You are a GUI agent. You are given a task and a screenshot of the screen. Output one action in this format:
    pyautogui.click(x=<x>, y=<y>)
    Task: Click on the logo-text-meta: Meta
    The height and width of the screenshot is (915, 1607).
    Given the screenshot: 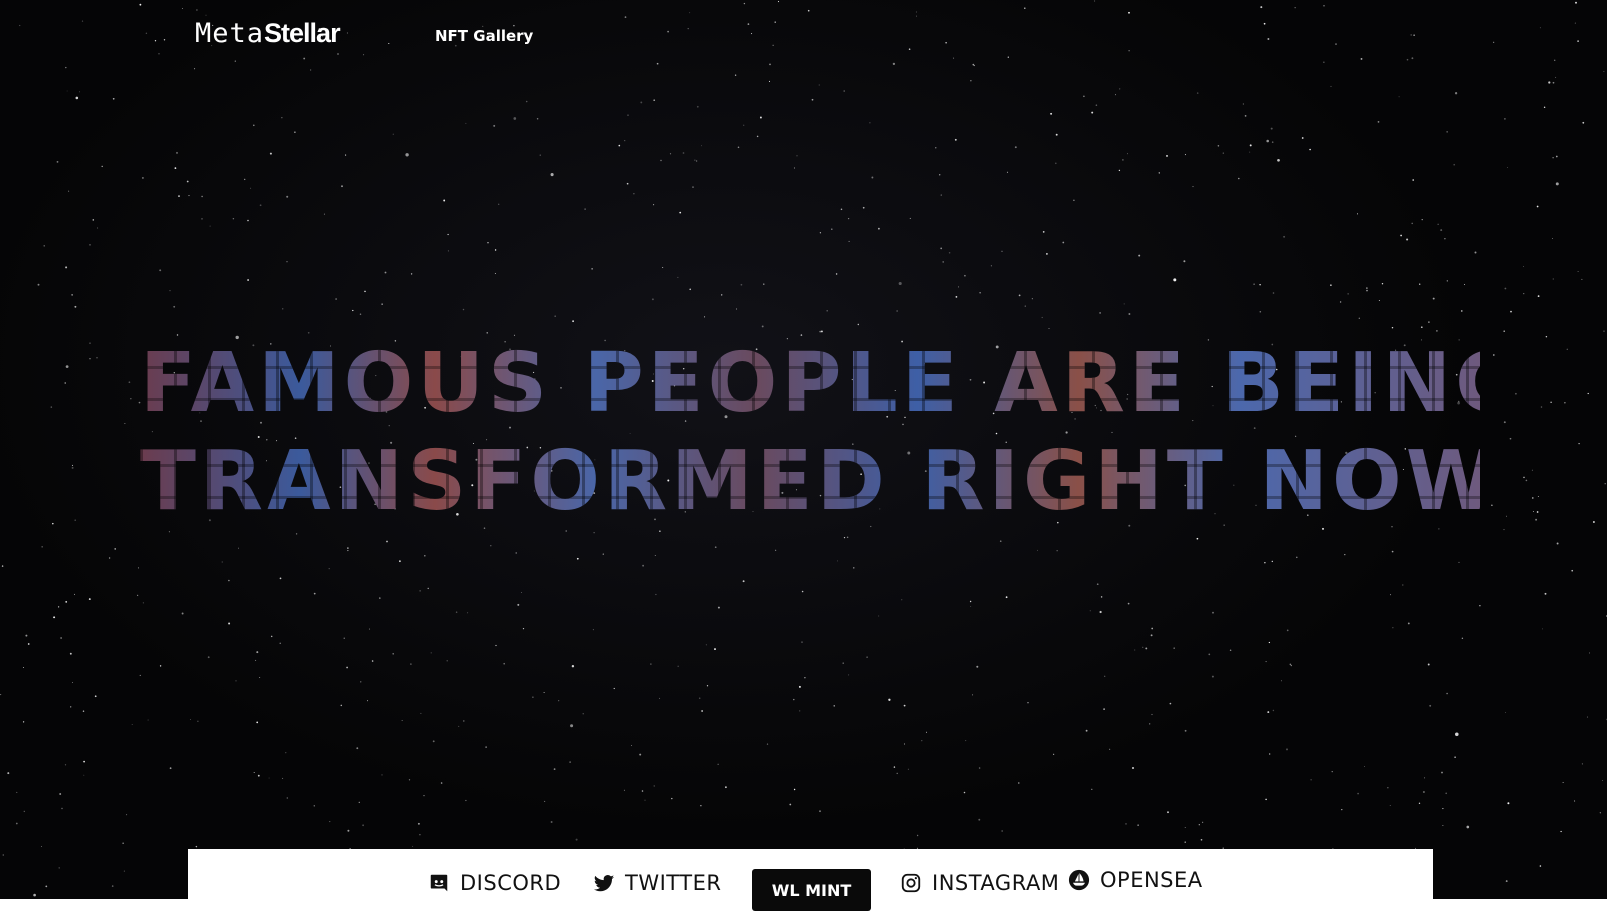 What is the action you would take?
    pyautogui.click(x=230, y=33)
    